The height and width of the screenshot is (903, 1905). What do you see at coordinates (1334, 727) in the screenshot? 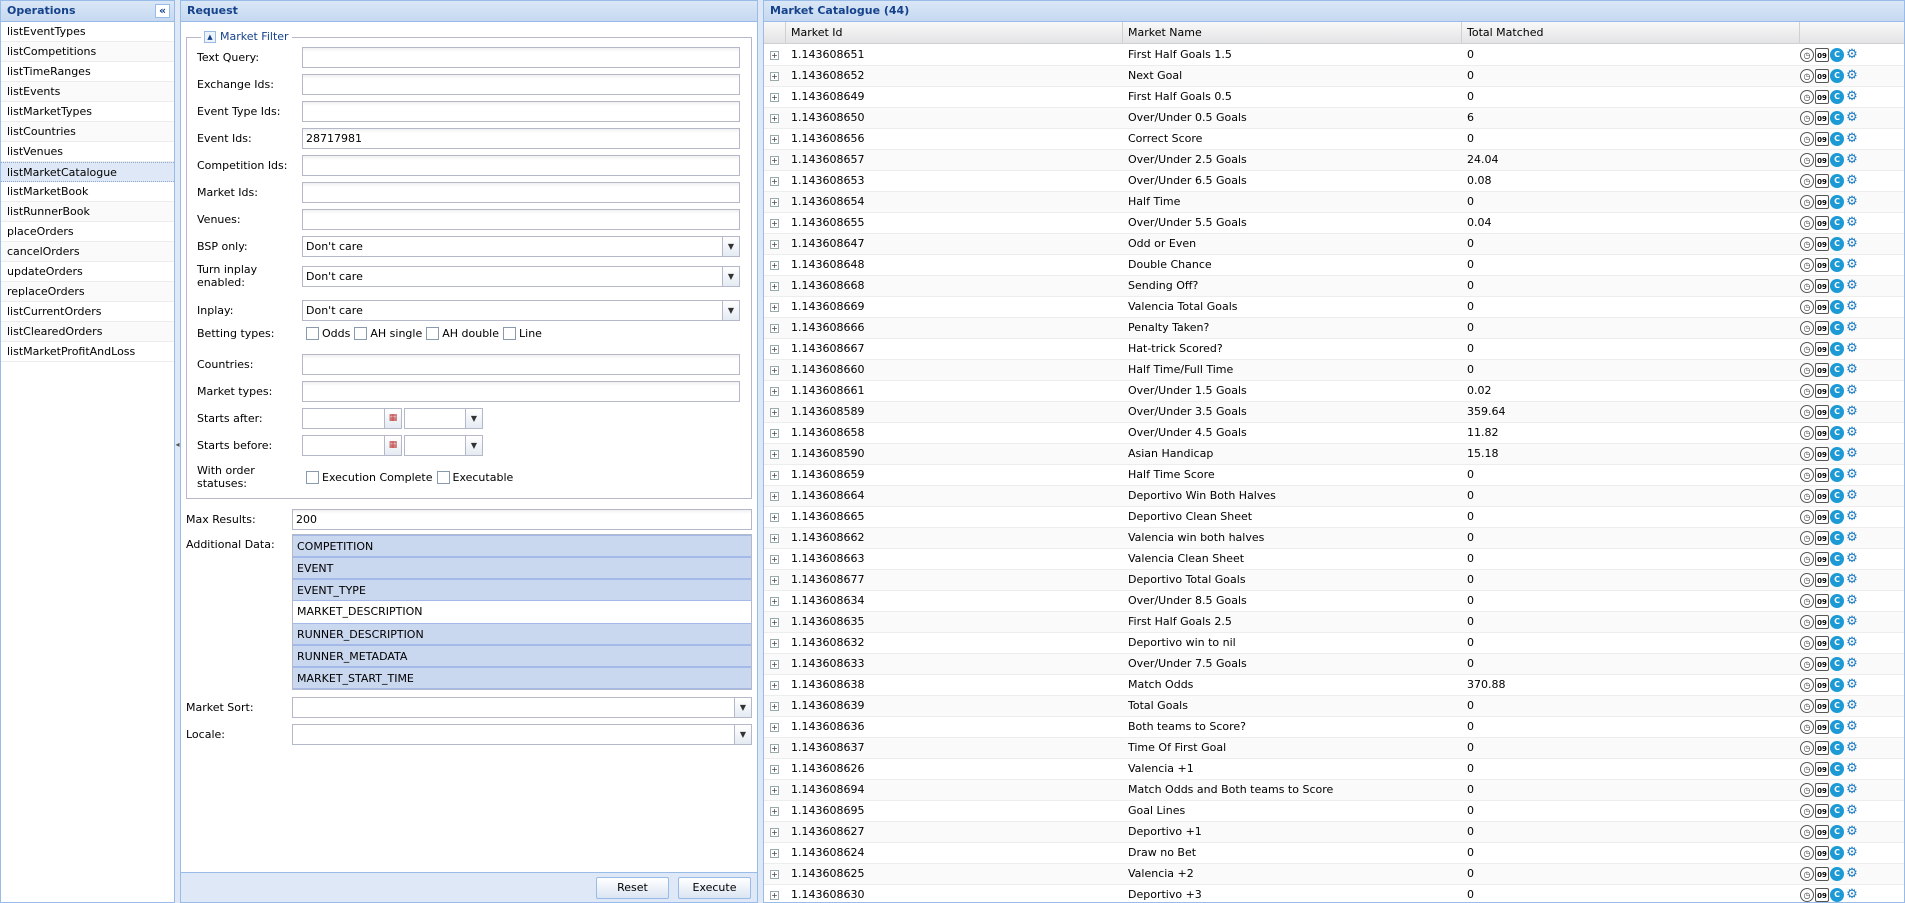
I see `table-row: +1.143608636 Both teams to Score? 0 ◷ 09 C ⚙` at bounding box center [1334, 727].